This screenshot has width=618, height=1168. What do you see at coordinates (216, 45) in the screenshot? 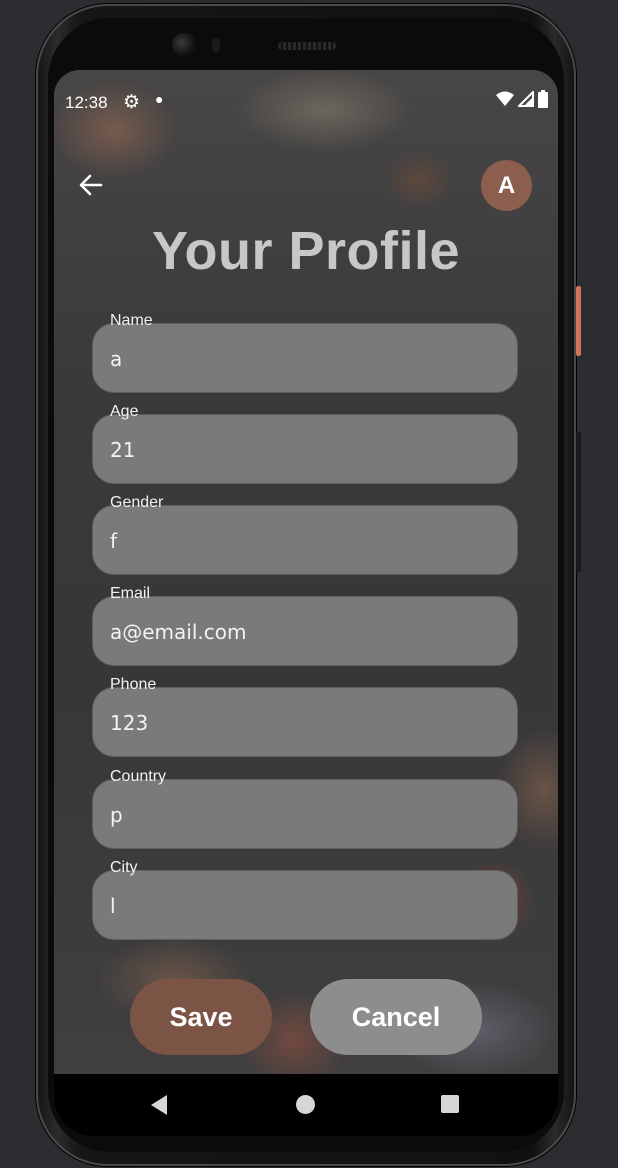
I see `proximity-sensor` at bounding box center [216, 45].